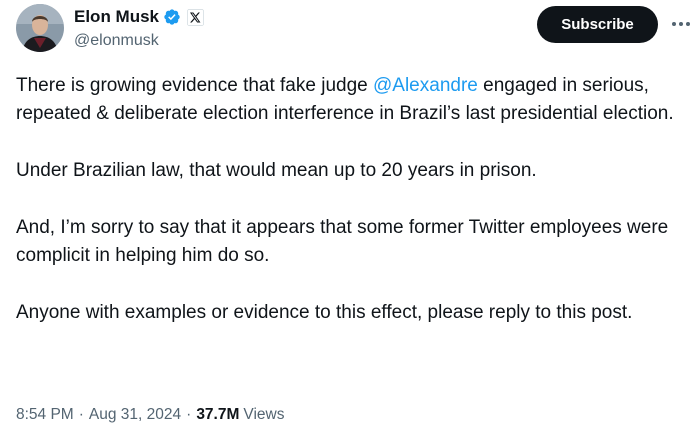 This screenshot has height=436, width=700. I want to click on tweet-meta: 8:54 PM · Aug 31, 2024 · 37.7M Views, so click(150, 415).